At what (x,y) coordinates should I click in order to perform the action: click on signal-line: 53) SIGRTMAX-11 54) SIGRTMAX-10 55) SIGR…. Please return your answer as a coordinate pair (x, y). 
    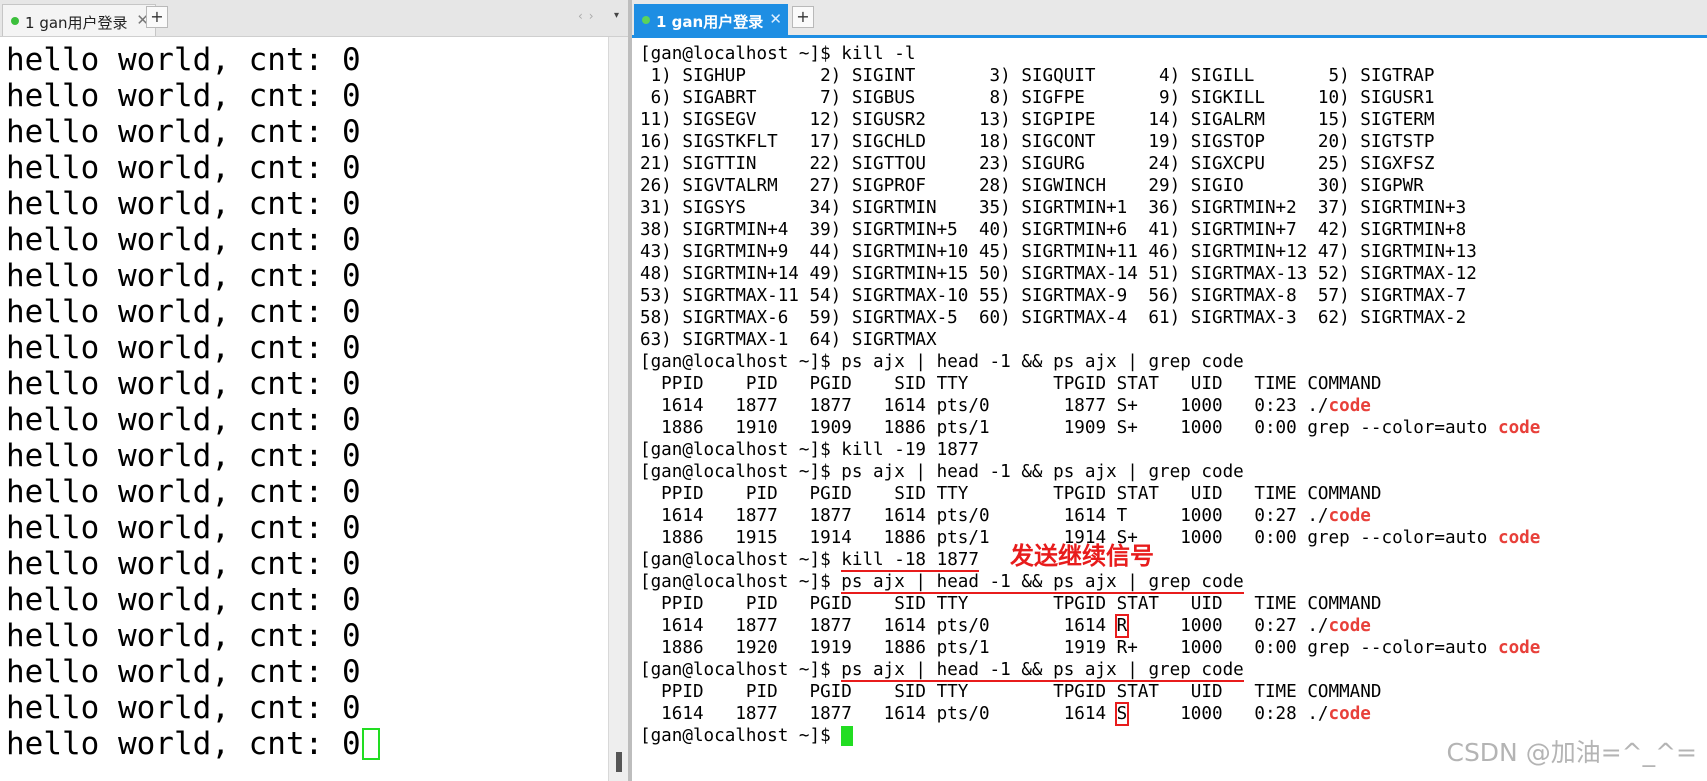
    Looking at the image, I should click on (1053, 296).